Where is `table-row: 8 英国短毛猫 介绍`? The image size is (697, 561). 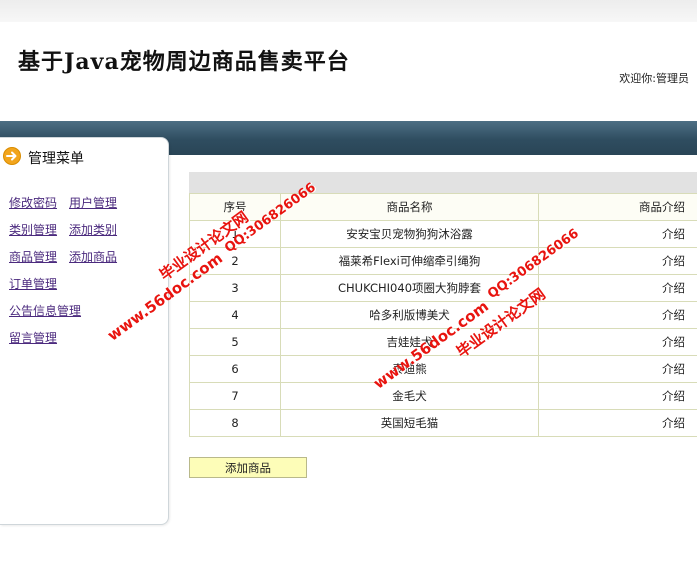 table-row: 8 英国短毛猫 介绍 is located at coordinates (443, 423).